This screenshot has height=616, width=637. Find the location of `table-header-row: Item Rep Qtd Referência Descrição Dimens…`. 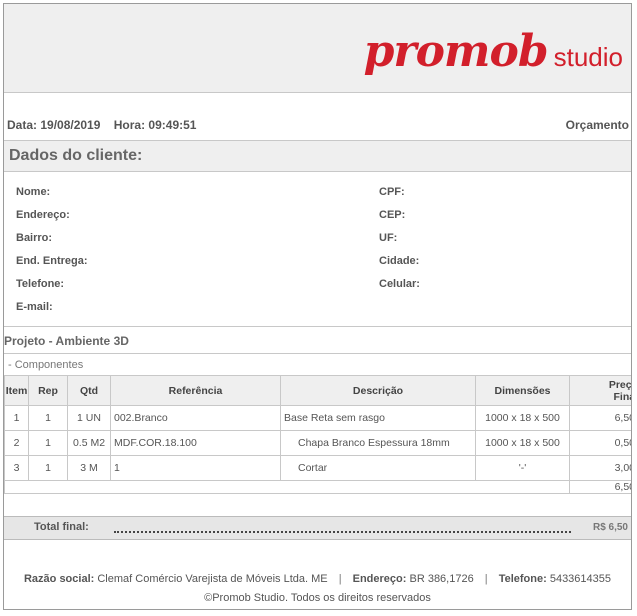

table-header-row: Item Rep Qtd Referência Descrição Dimens… is located at coordinates (318, 390).